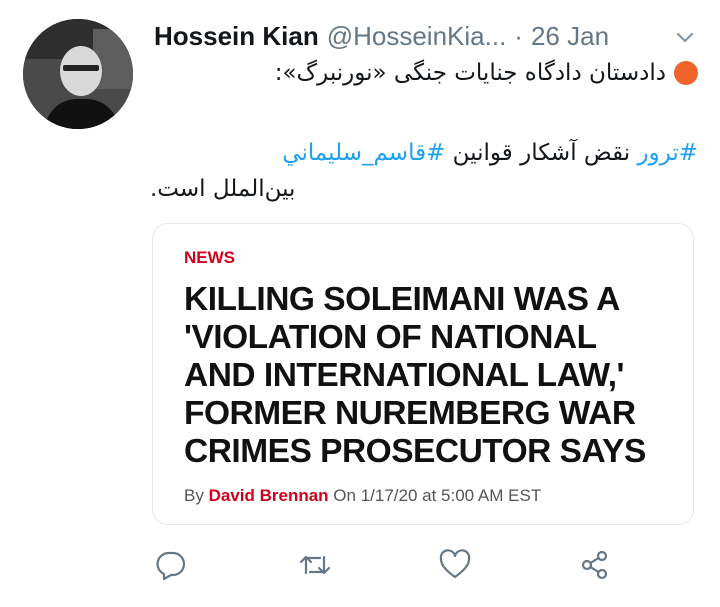 Image resolution: width=720 pixels, height=607 pixels. What do you see at coordinates (470, 73) in the screenshot?
I see `tweet-text-1: دادستان دادگاه جنایات جنگی «نورنبرگ»:` at bounding box center [470, 73].